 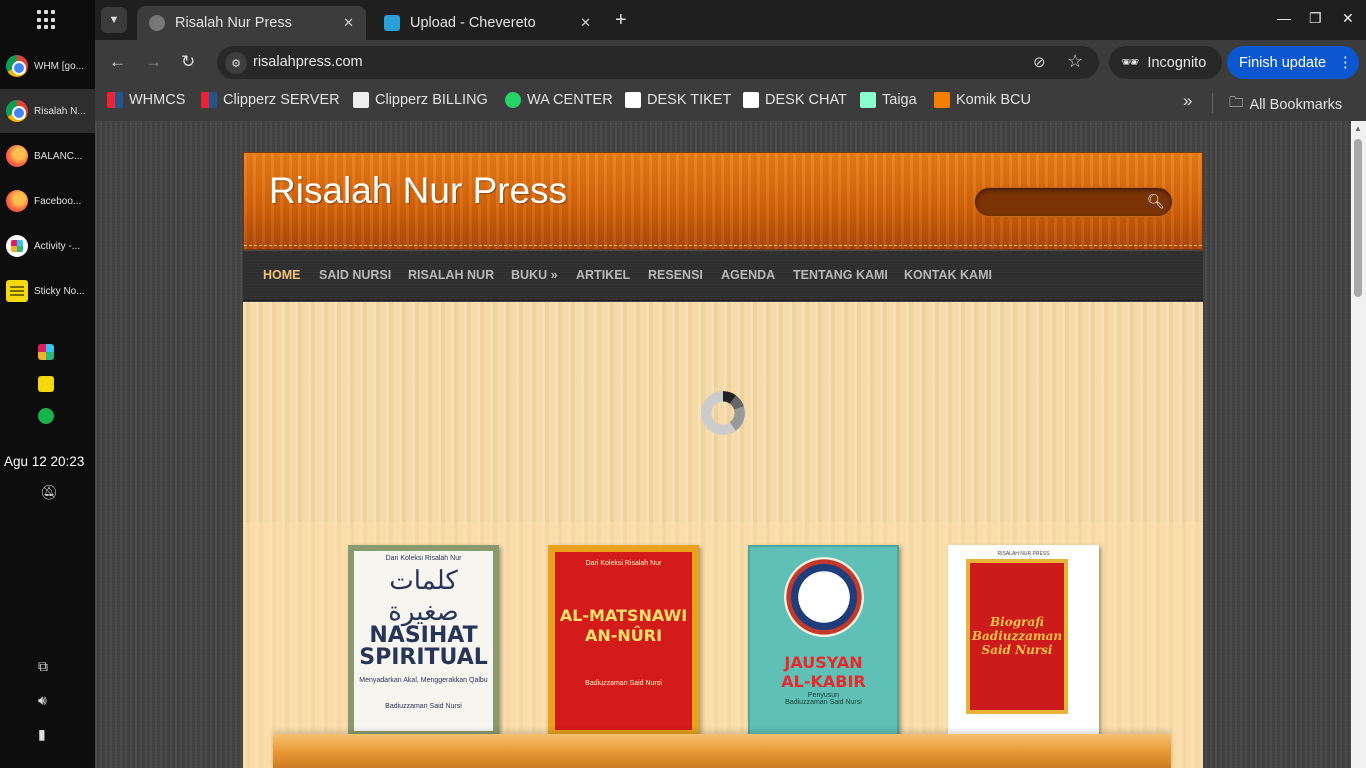 I want to click on finish-update-label: Finish update, so click(x=1283, y=62).